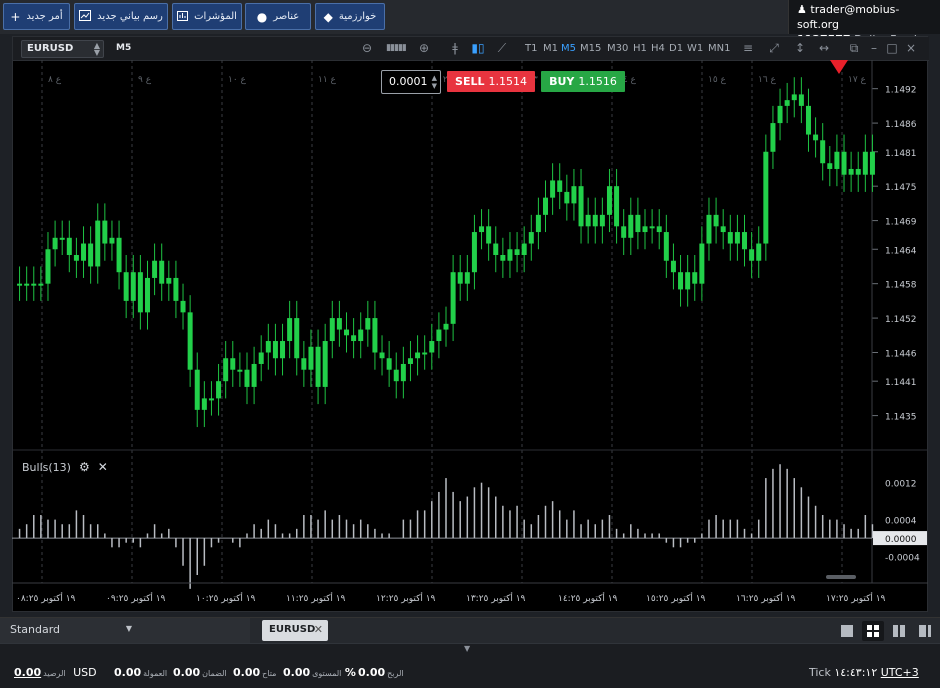 The image size is (940, 688). What do you see at coordinates (774, 48) in the screenshot?
I see `fit-icon: ⤢` at bounding box center [774, 48].